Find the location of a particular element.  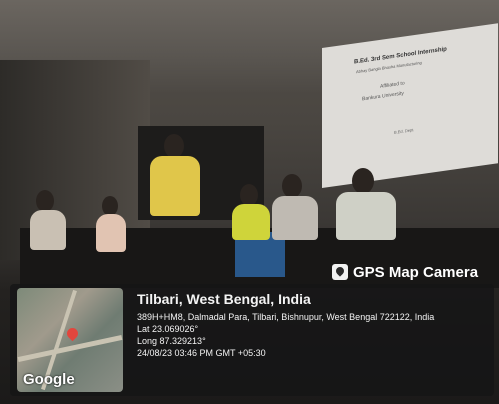

map-thumbnail: Google is located at coordinates (70, 340).